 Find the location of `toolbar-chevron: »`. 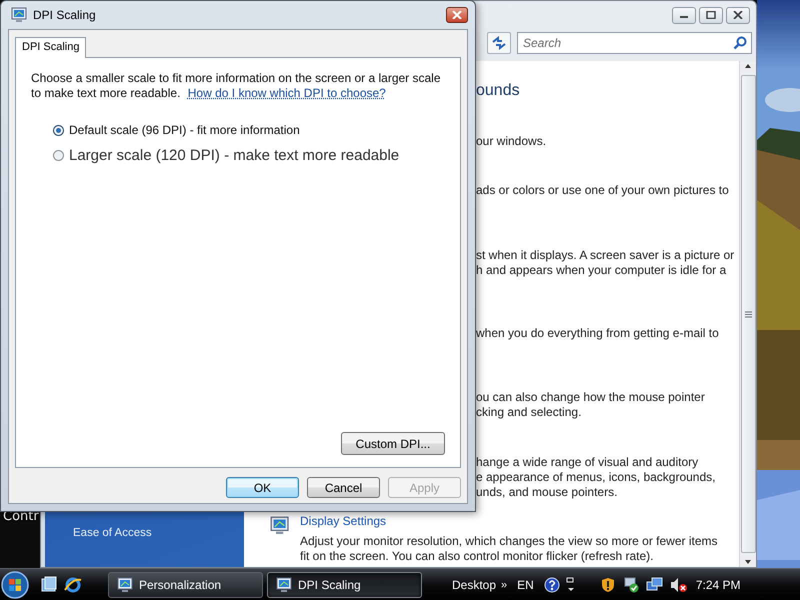

toolbar-chevron: » is located at coordinates (504, 584).